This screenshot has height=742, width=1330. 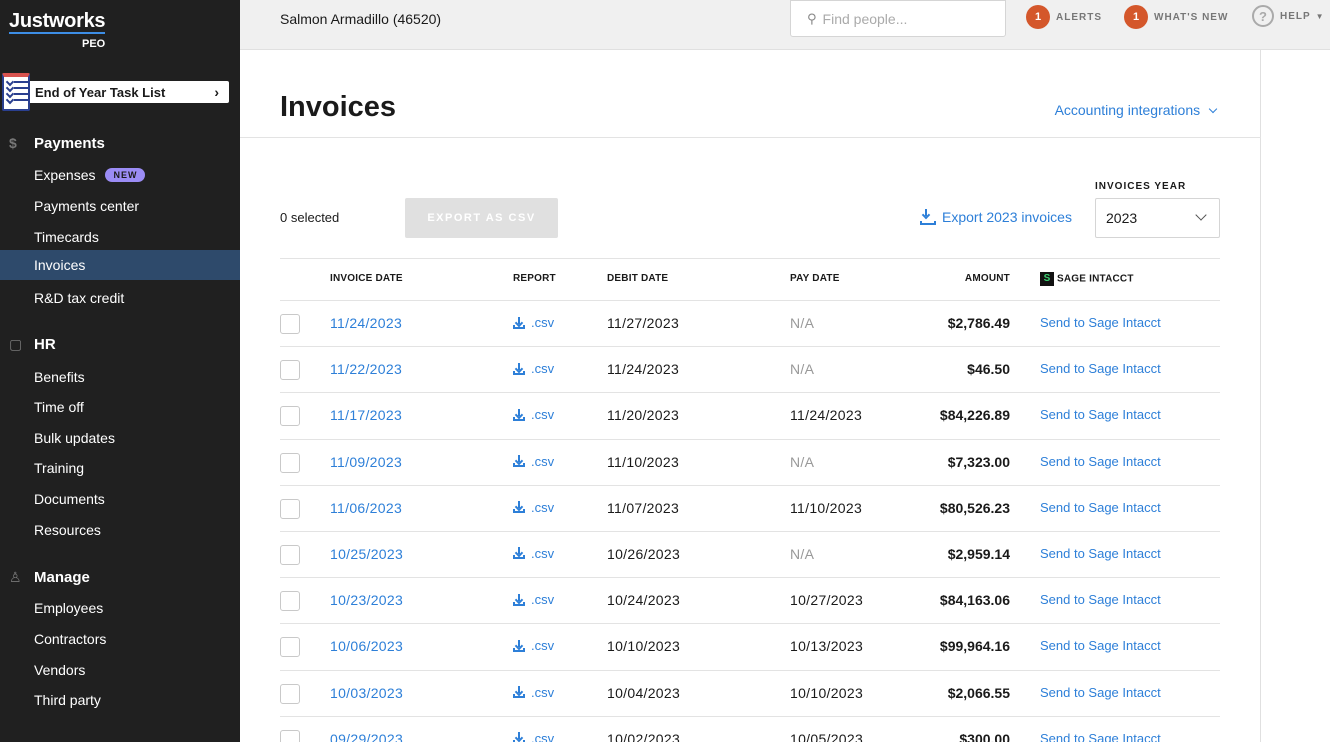 What do you see at coordinates (366, 415) in the screenshot?
I see `invoice-date-link: 11/17/2023` at bounding box center [366, 415].